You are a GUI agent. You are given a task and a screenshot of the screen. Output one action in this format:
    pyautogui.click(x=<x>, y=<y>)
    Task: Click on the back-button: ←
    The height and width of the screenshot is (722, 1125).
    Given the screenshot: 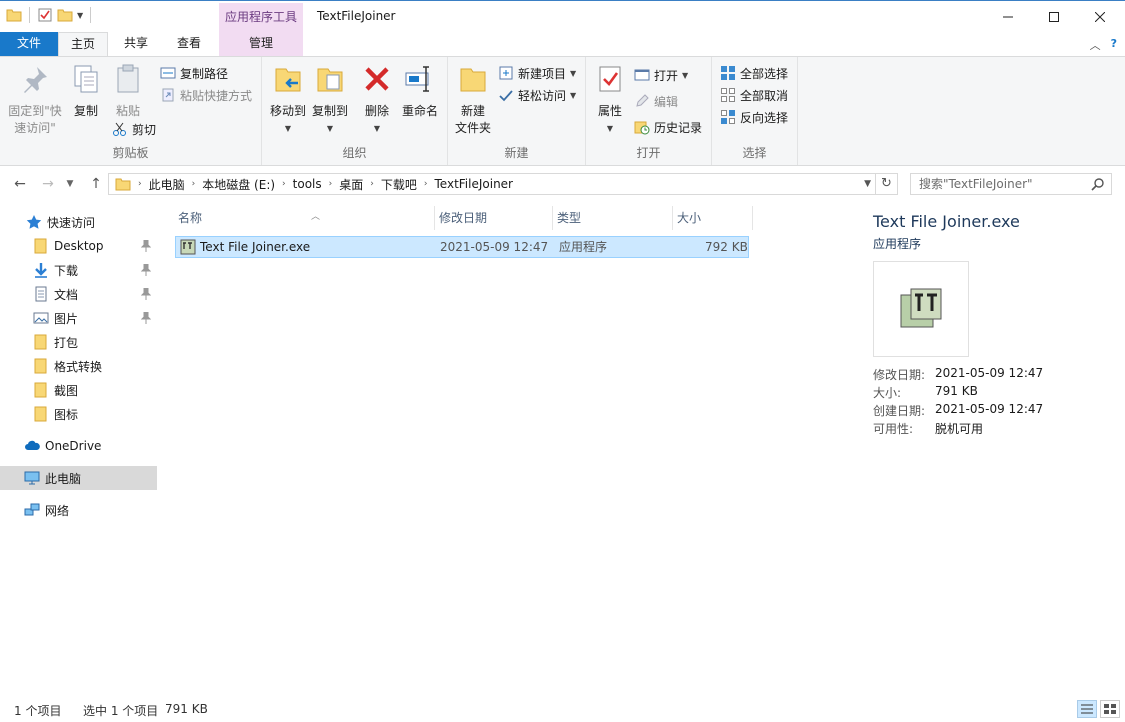 What is the action you would take?
    pyautogui.click(x=20, y=184)
    